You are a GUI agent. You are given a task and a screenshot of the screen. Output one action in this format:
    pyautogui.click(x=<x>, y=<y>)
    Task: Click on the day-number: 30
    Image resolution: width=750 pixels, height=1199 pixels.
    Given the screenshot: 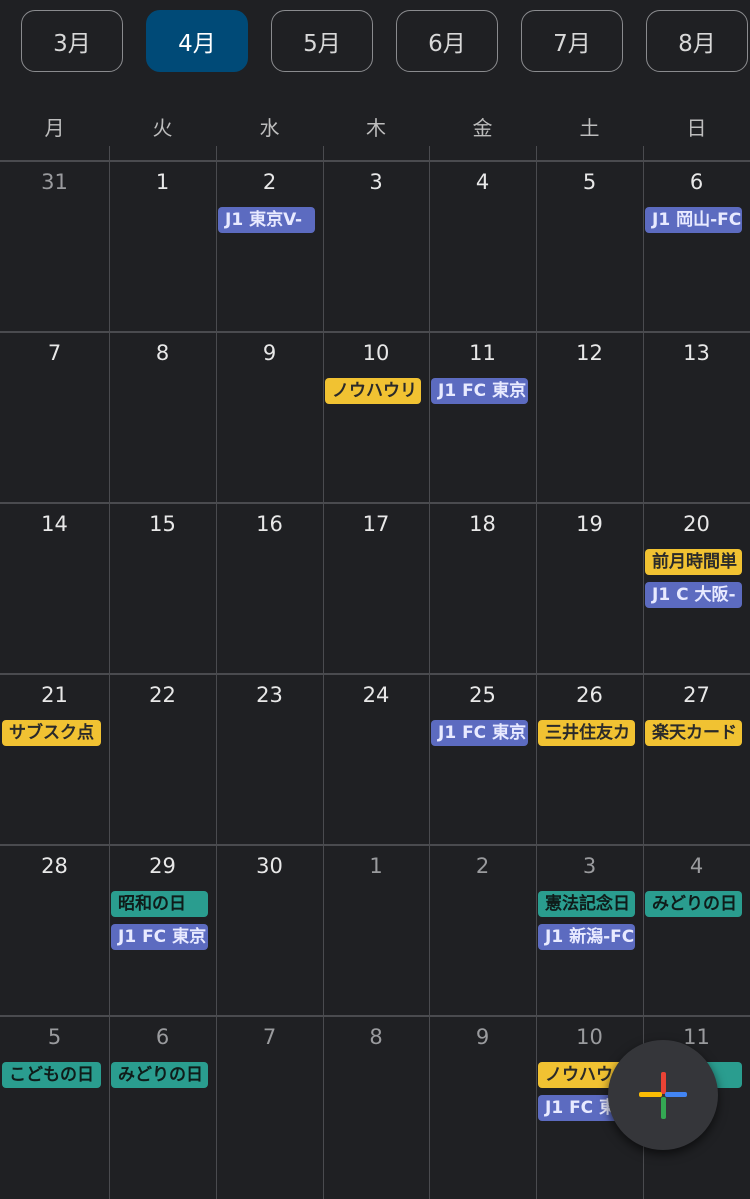 What is the action you would take?
    pyautogui.click(x=269, y=866)
    